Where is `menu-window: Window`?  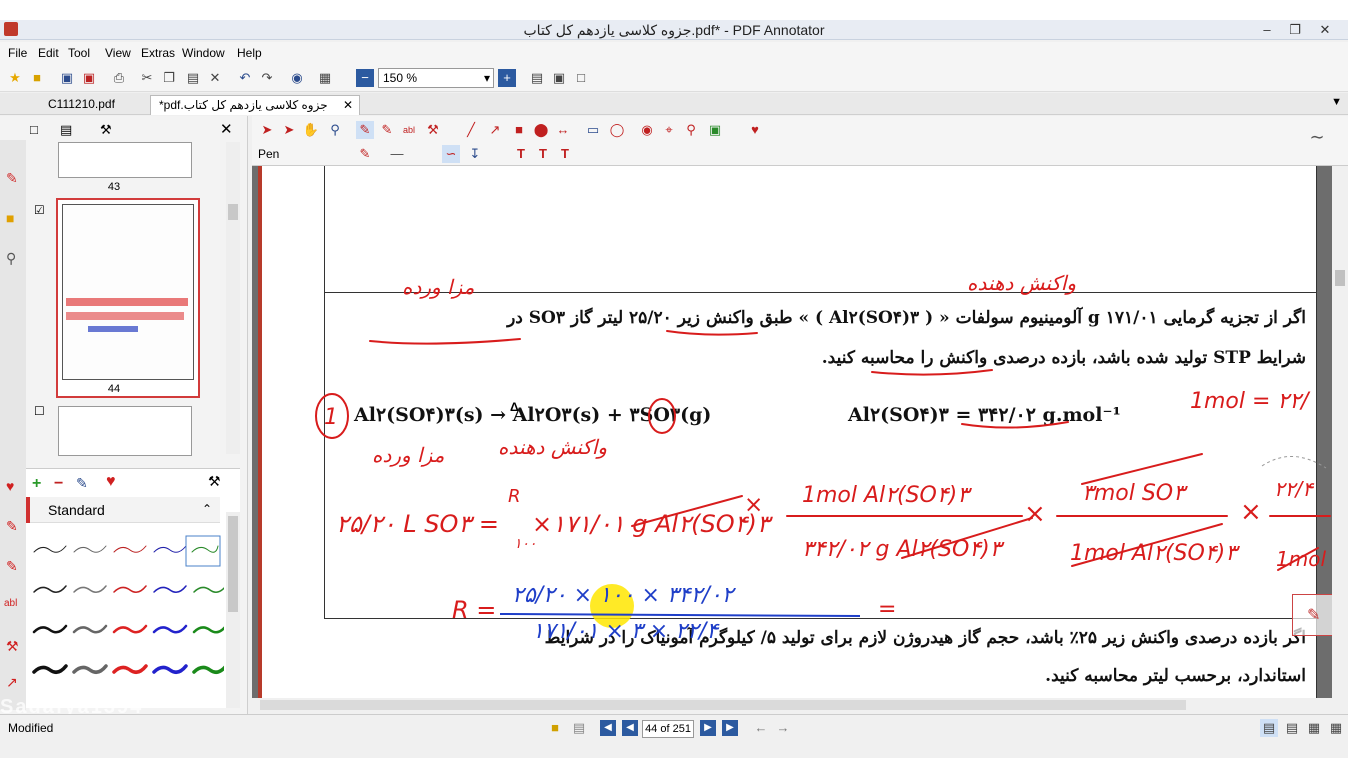
menu-window: Window is located at coordinates (203, 53).